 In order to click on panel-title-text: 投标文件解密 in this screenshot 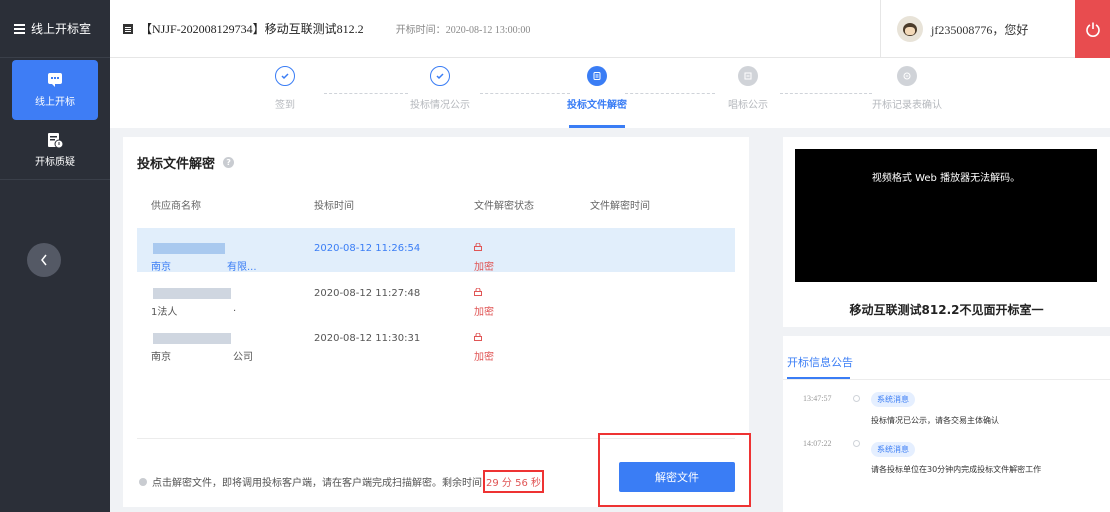, I will do `click(176, 164)`.